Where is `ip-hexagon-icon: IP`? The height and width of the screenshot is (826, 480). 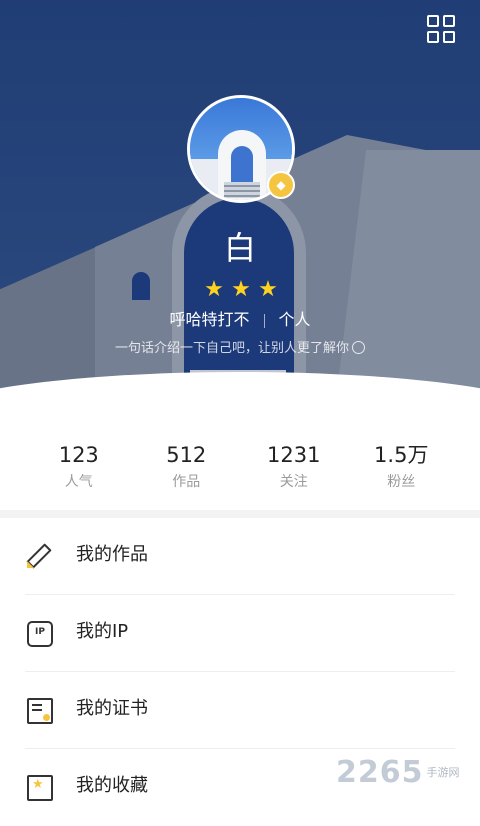 ip-hexagon-icon: IP is located at coordinates (40, 634).